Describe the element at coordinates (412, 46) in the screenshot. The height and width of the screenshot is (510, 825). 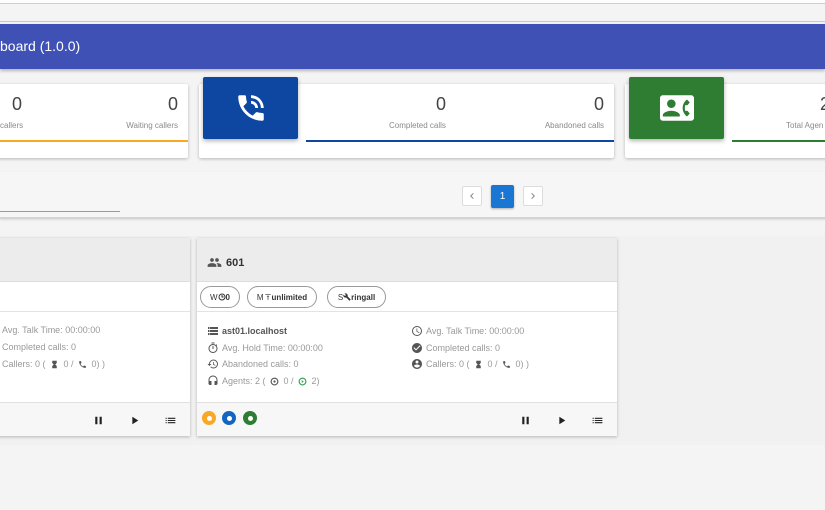
I see `app-bar: board (1.0.0)` at that location.